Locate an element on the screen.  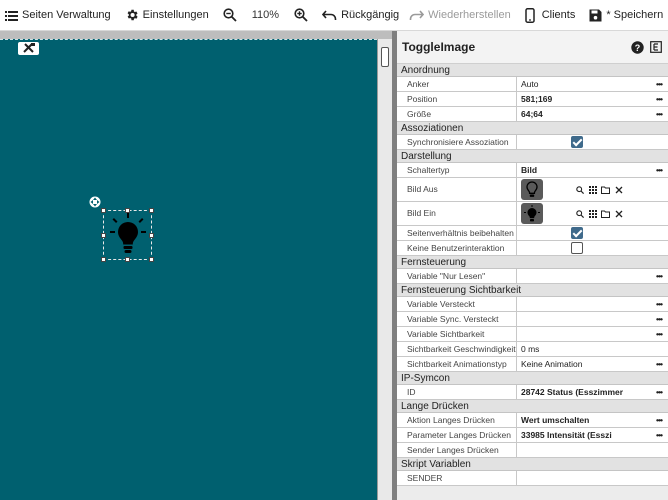
prop-label: SENDER is located at coordinates (457, 478).